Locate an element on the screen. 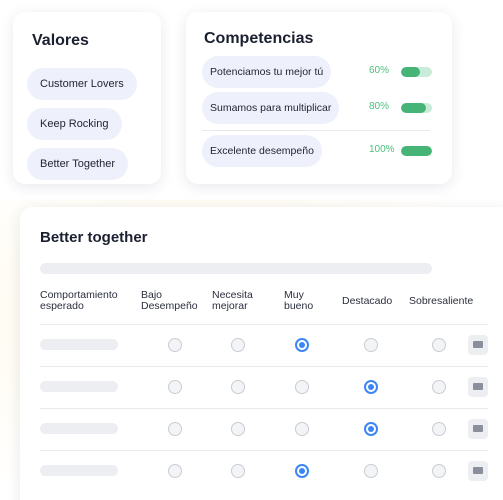 Image resolution: width=503 pixels, height=500 pixels. competencia-percent: 60% is located at coordinates (379, 70).